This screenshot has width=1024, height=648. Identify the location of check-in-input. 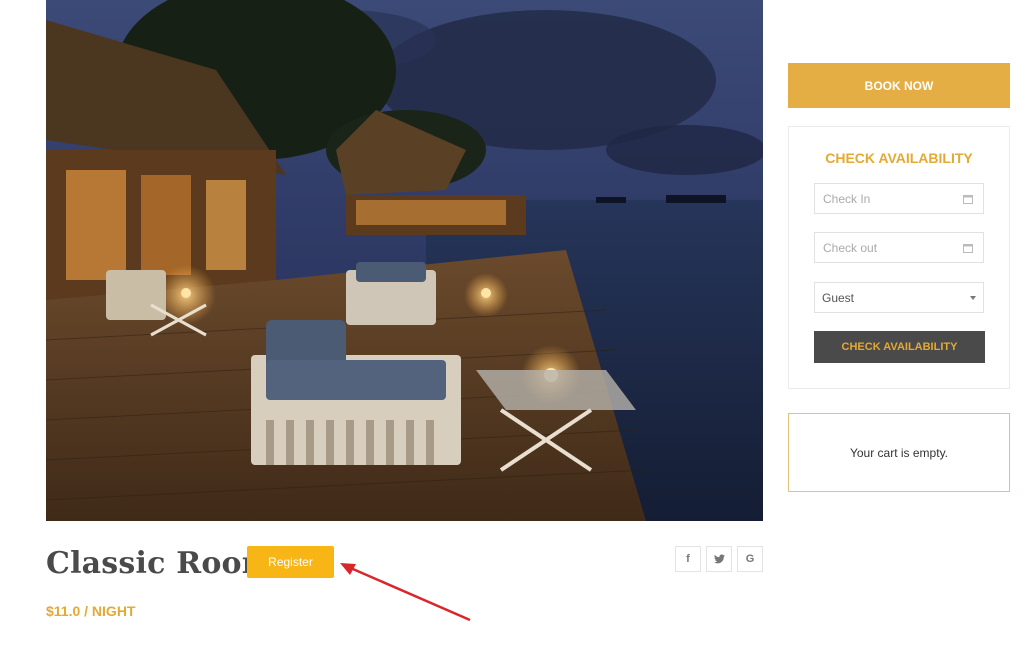
(889, 198).